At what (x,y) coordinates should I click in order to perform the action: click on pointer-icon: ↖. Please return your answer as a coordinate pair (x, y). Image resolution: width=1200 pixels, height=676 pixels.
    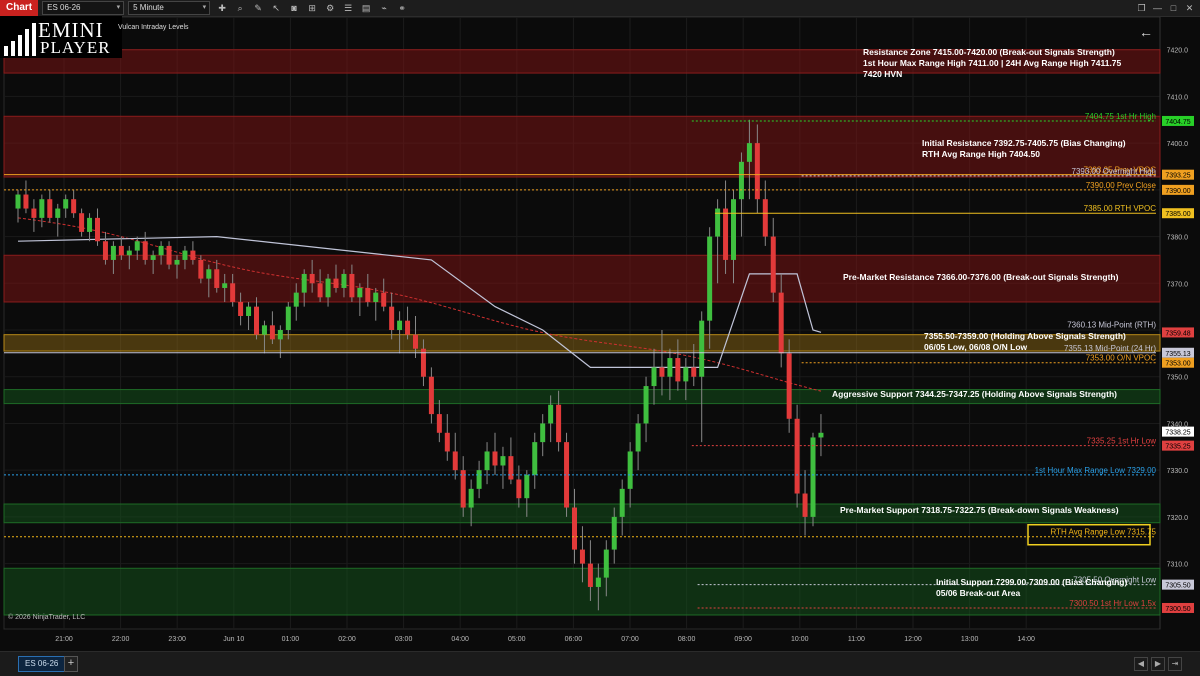
    Looking at the image, I should click on (276, 8).